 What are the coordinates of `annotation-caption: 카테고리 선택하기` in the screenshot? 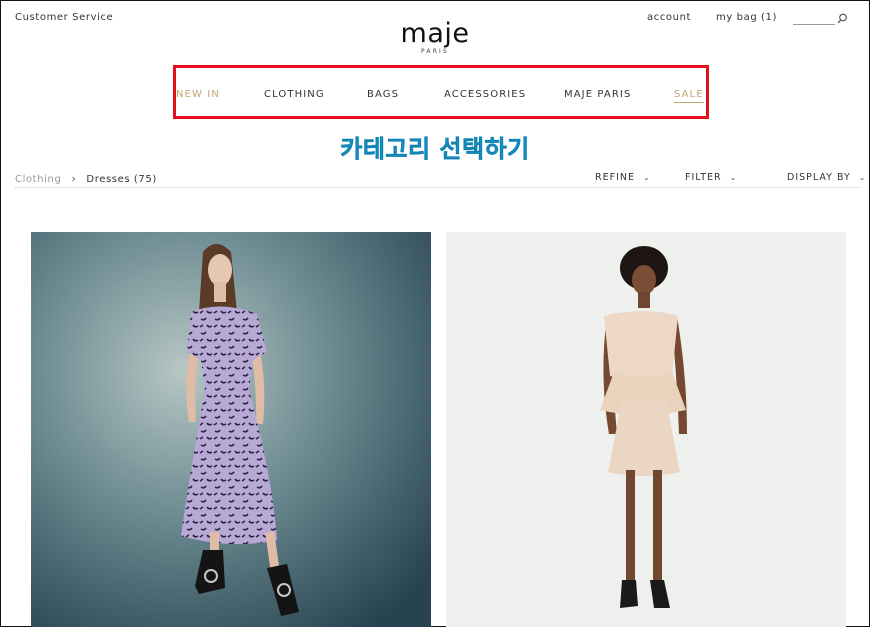 It's located at (435, 149).